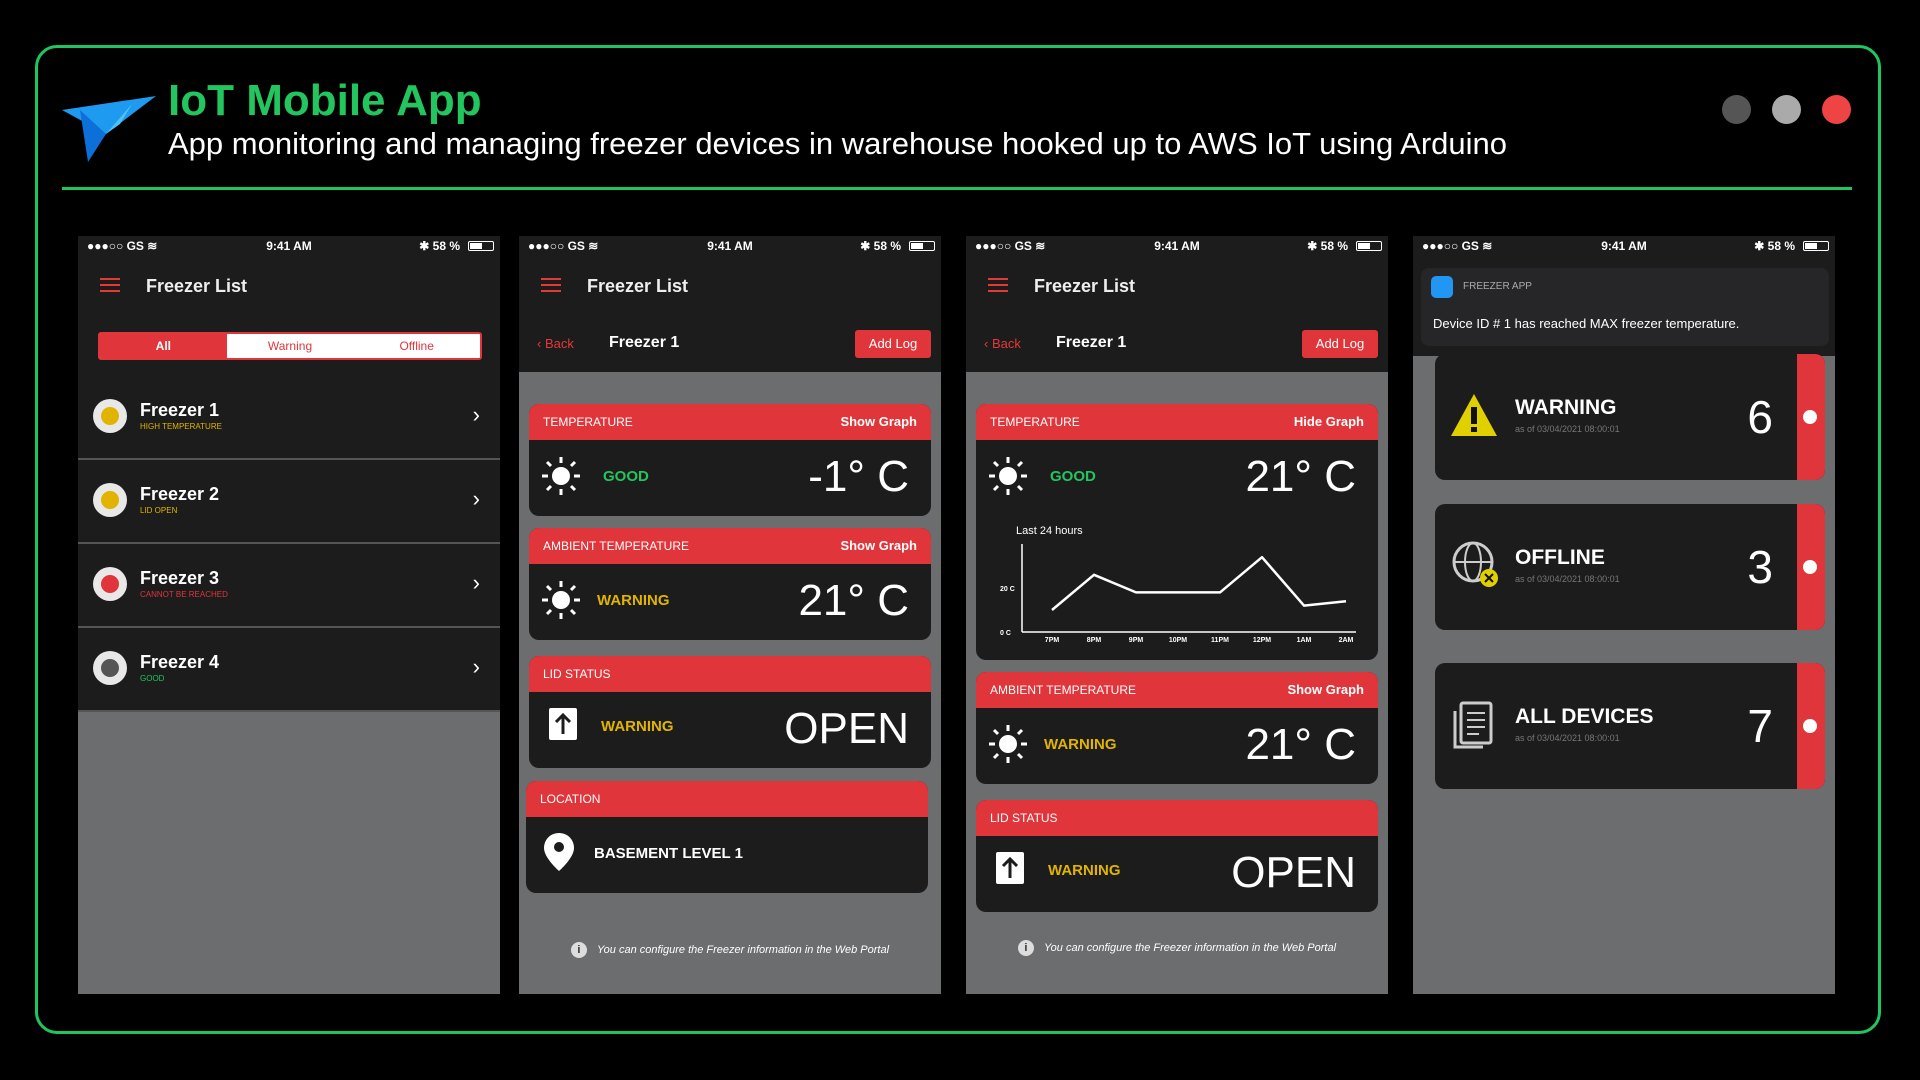  I want to click on card-title: AMBIENT TEMPERATURE, so click(1063, 690).